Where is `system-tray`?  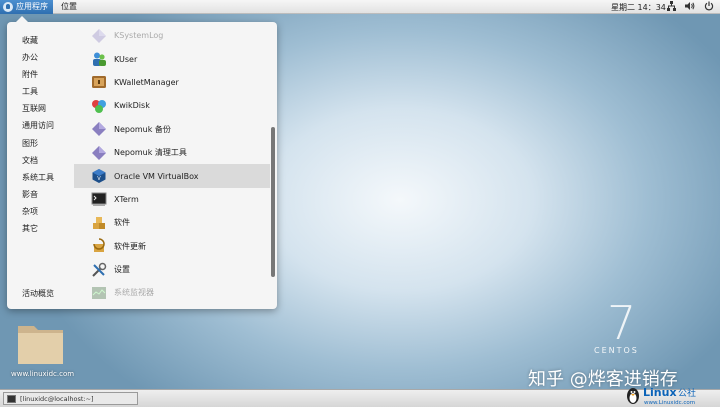
system-tray is located at coordinates (690, 6).